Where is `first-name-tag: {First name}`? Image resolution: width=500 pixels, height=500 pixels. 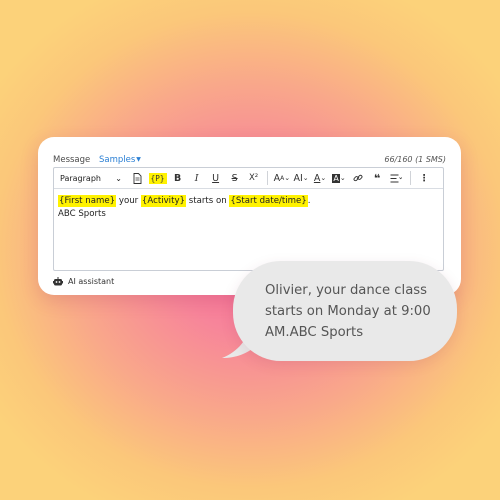 first-name-tag: {First name} is located at coordinates (87, 201).